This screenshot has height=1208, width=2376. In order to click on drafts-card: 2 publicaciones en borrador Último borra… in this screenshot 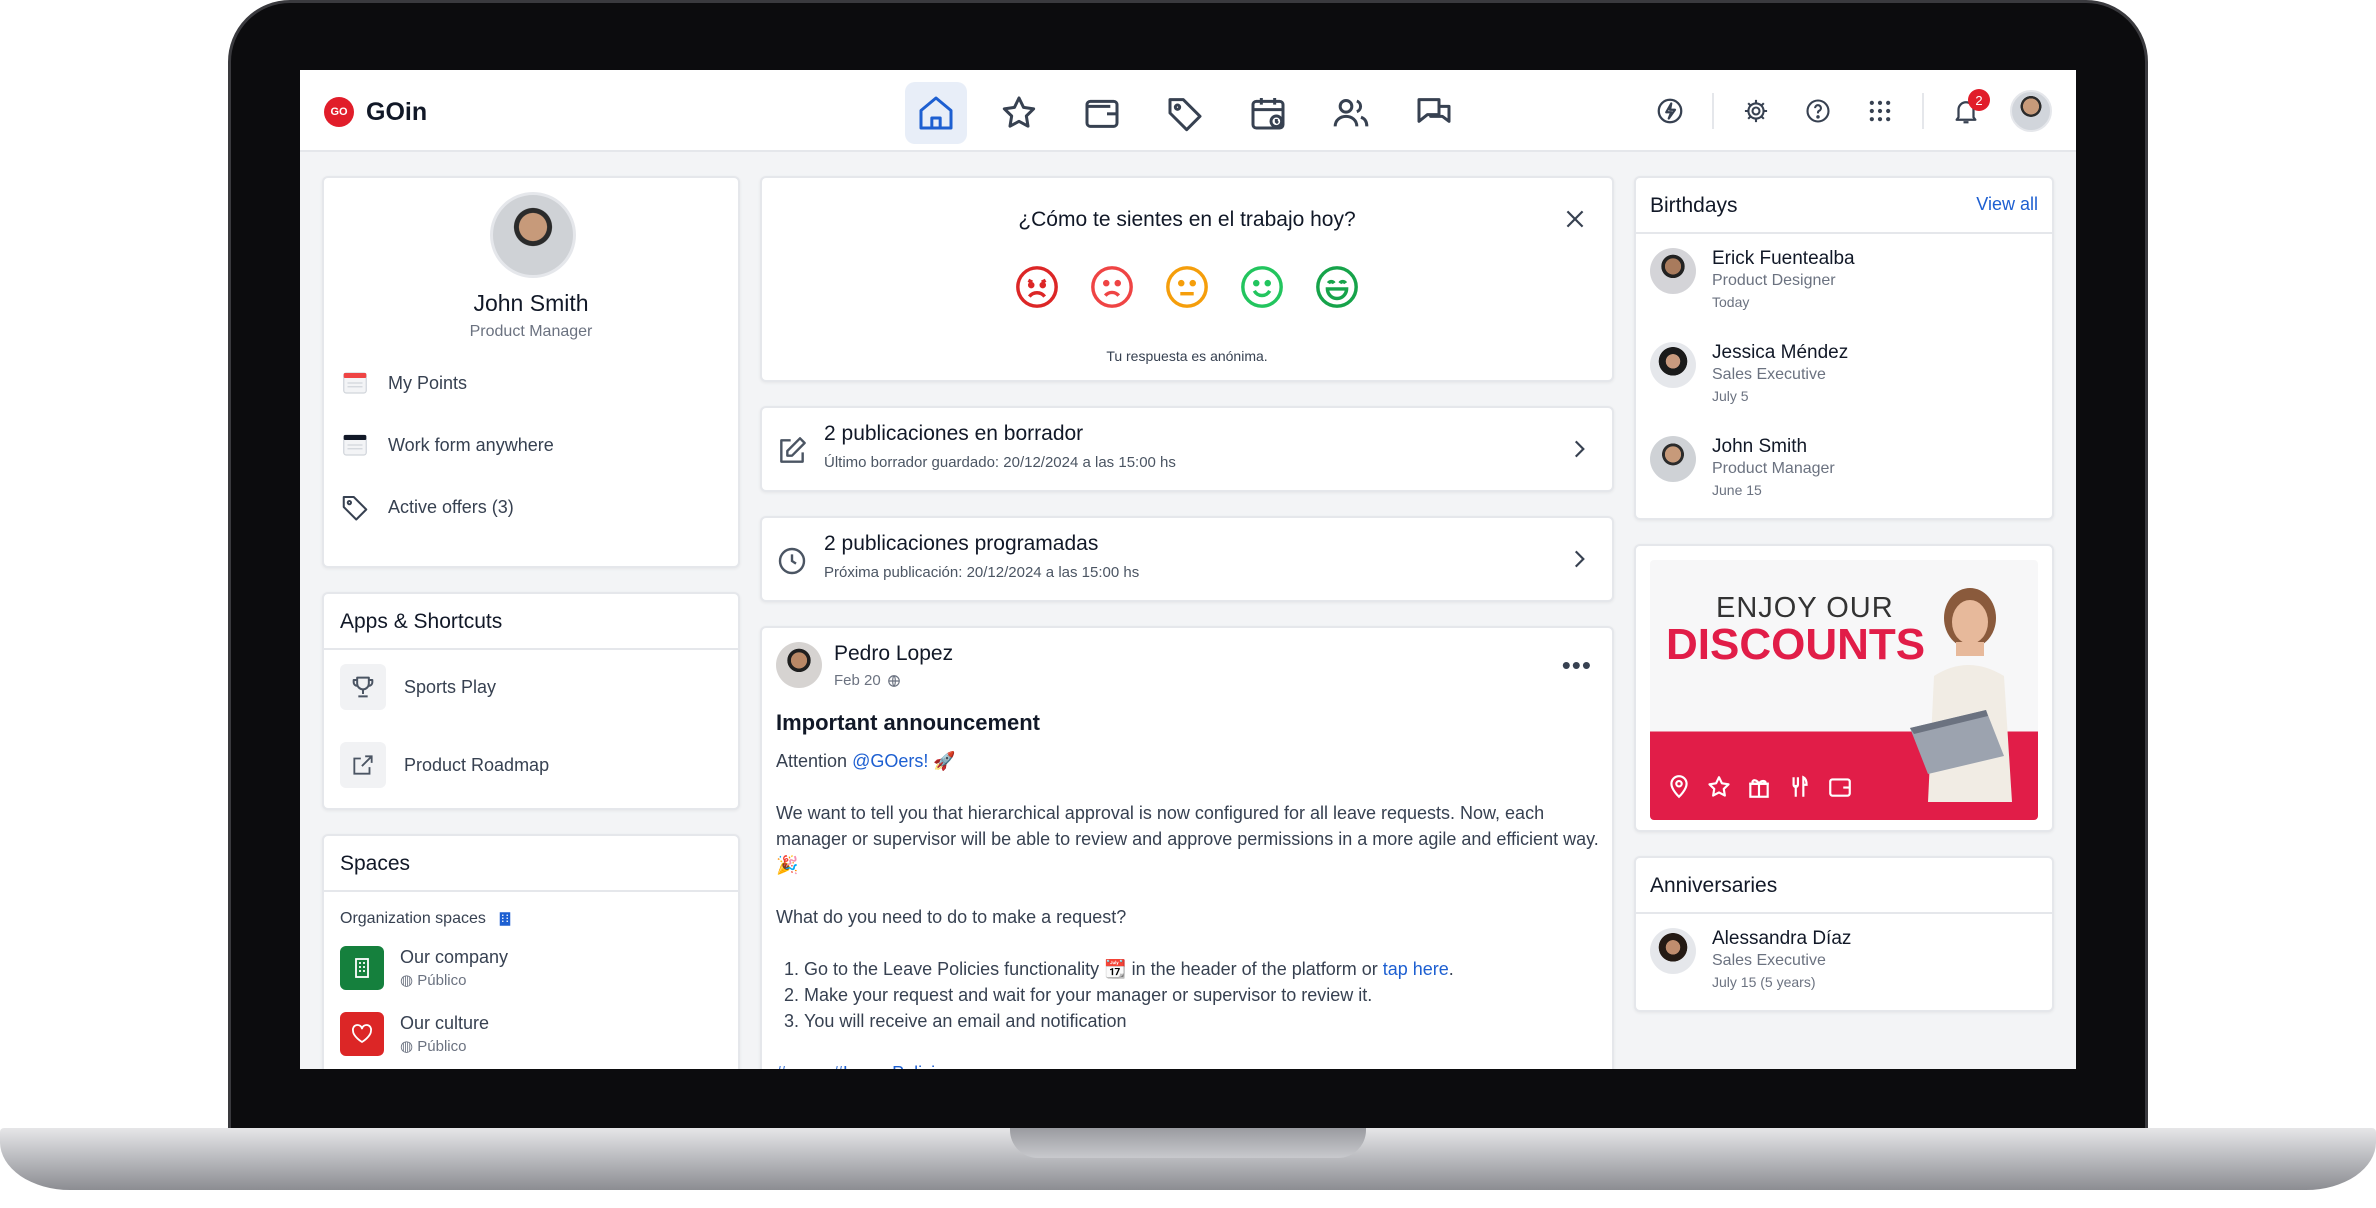, I will do `click(1187, 449)`.